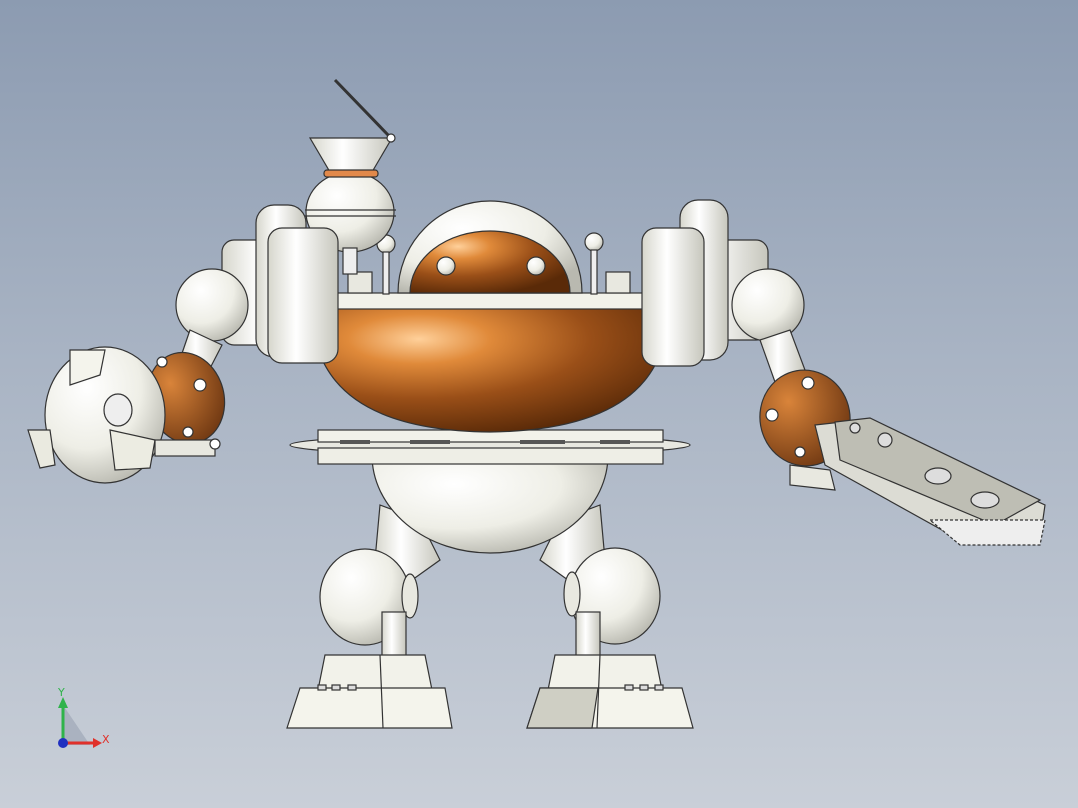  I want to click on lower-body, so click(490, 491).